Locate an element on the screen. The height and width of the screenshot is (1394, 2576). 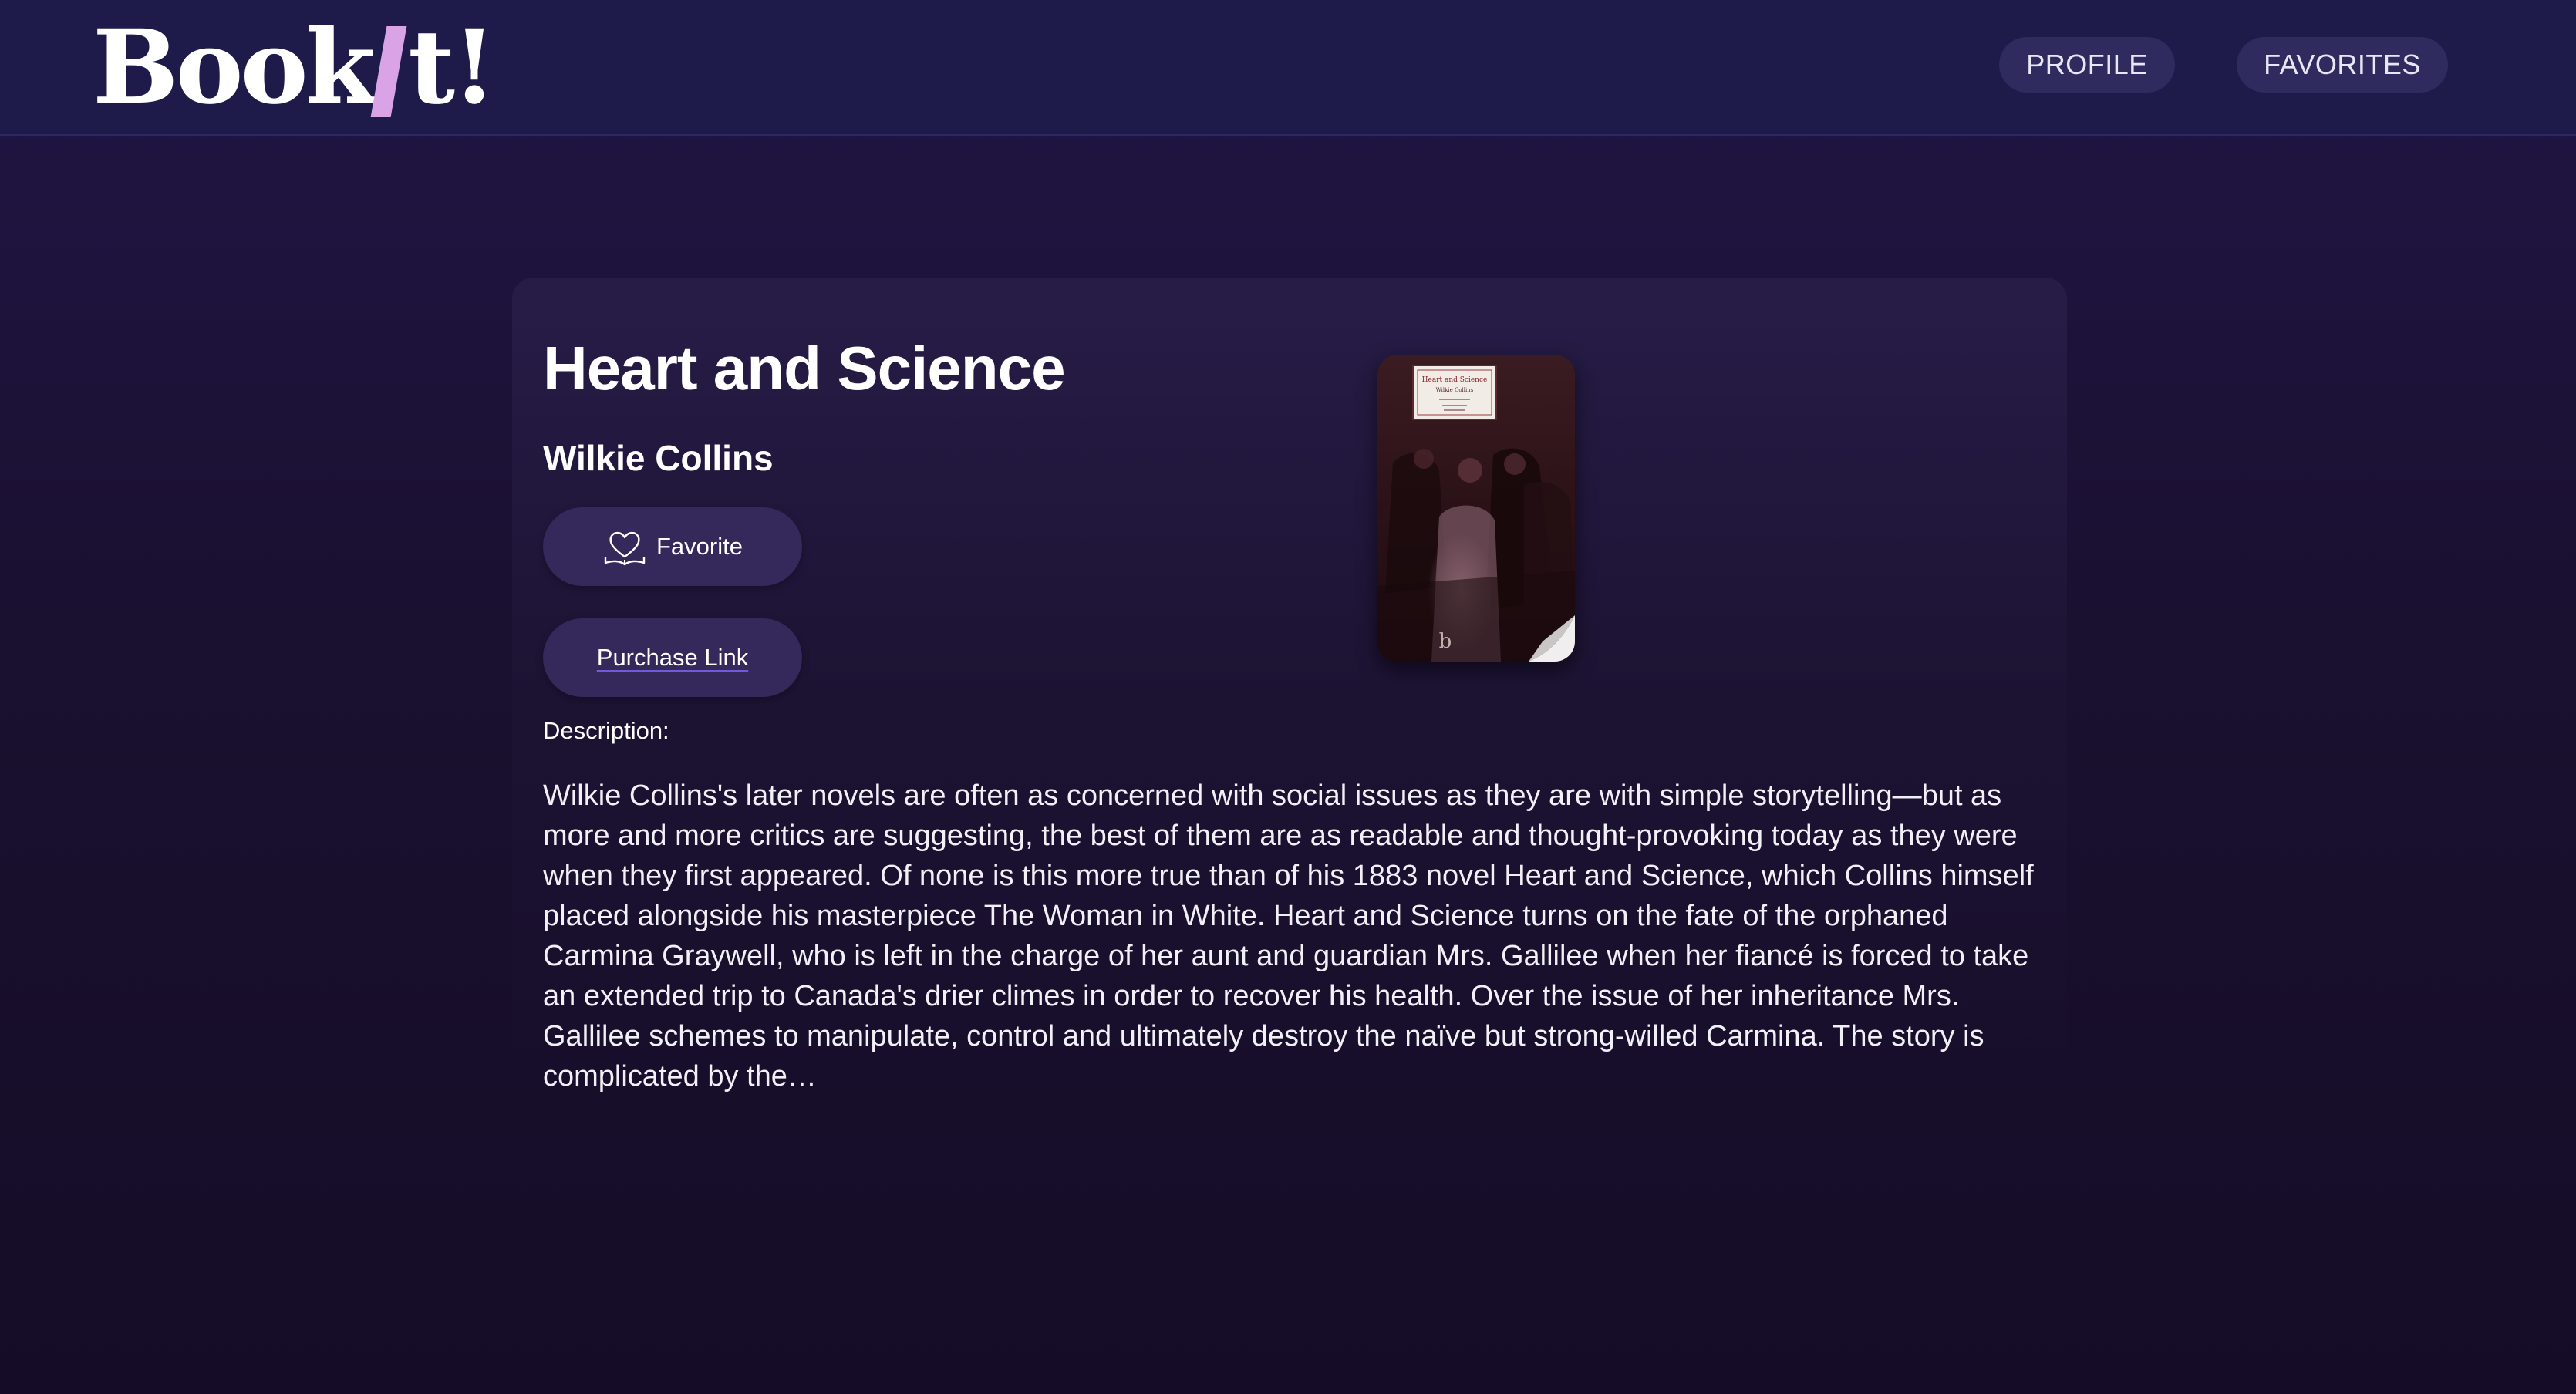
favorites-nav-button: FAVORITES is located at coordinates (2342, 65).